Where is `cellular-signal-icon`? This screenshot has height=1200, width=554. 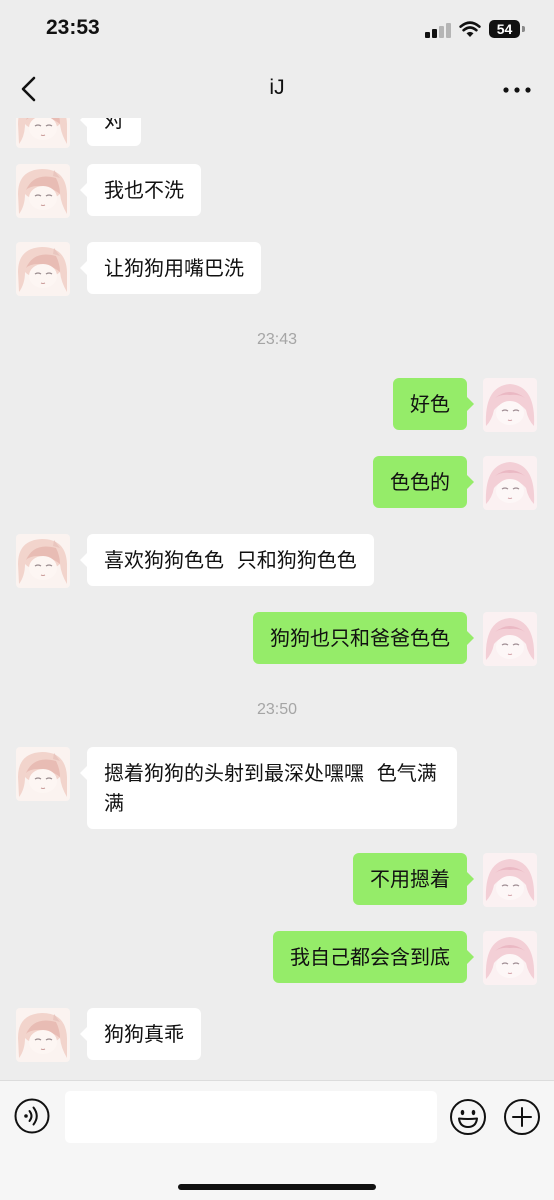 cellular-signal-icon is located at coordinates (438, 30).